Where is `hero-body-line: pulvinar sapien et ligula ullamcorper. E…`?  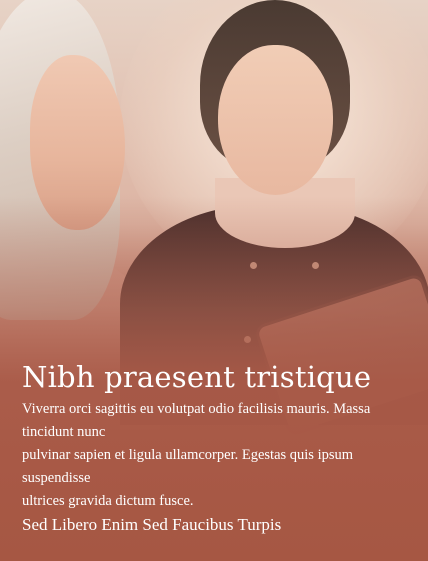 hero-body-line: pulvinar sapien et ligula ullamcorper. E… is located at coordinates (188, 455).